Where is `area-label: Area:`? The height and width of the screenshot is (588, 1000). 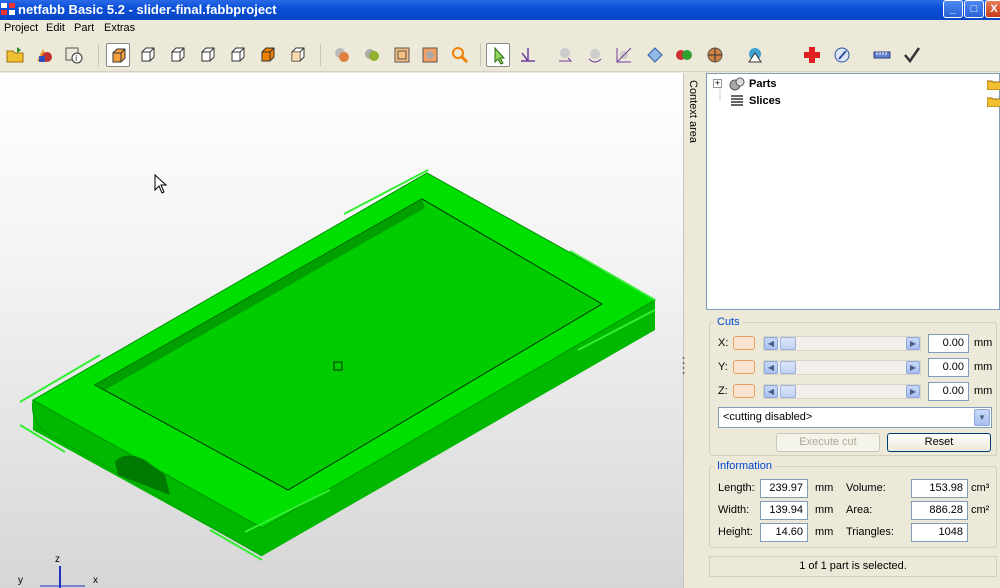
area-label: Area: is located at coordinates (859, 510).